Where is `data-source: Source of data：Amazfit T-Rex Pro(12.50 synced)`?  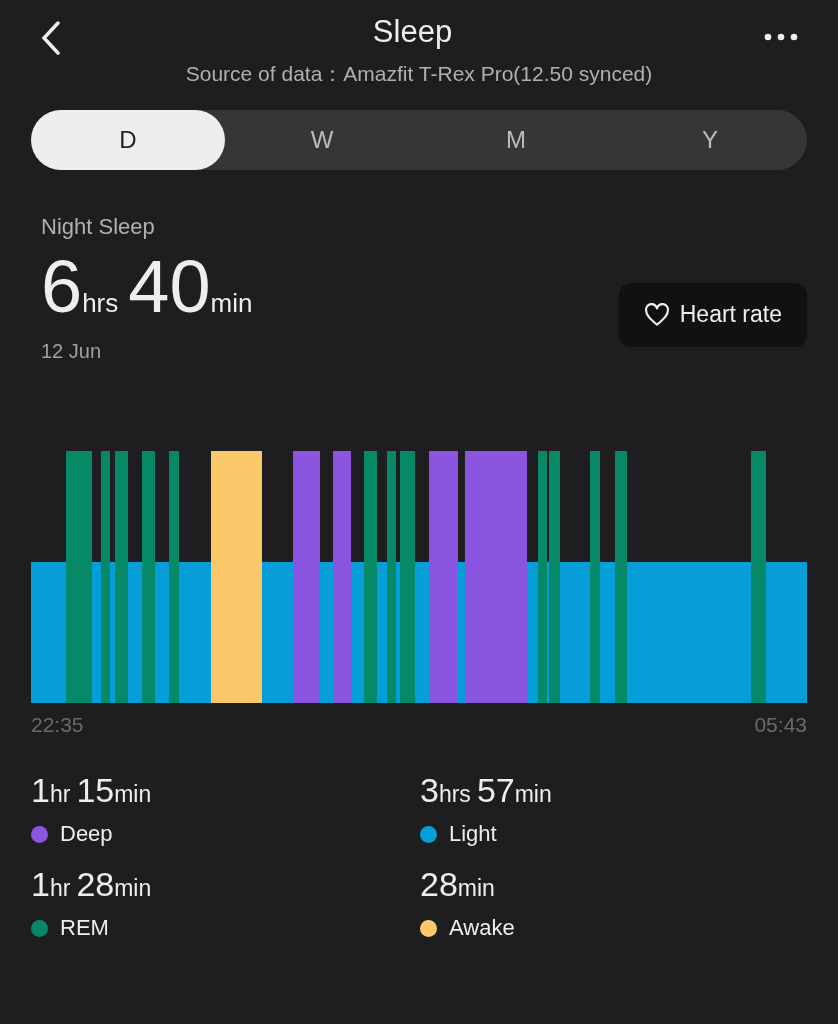
data-source: Source of data：Amazfit T-Rex Pro(12.50 synced) is located at coordinates (419, 74).